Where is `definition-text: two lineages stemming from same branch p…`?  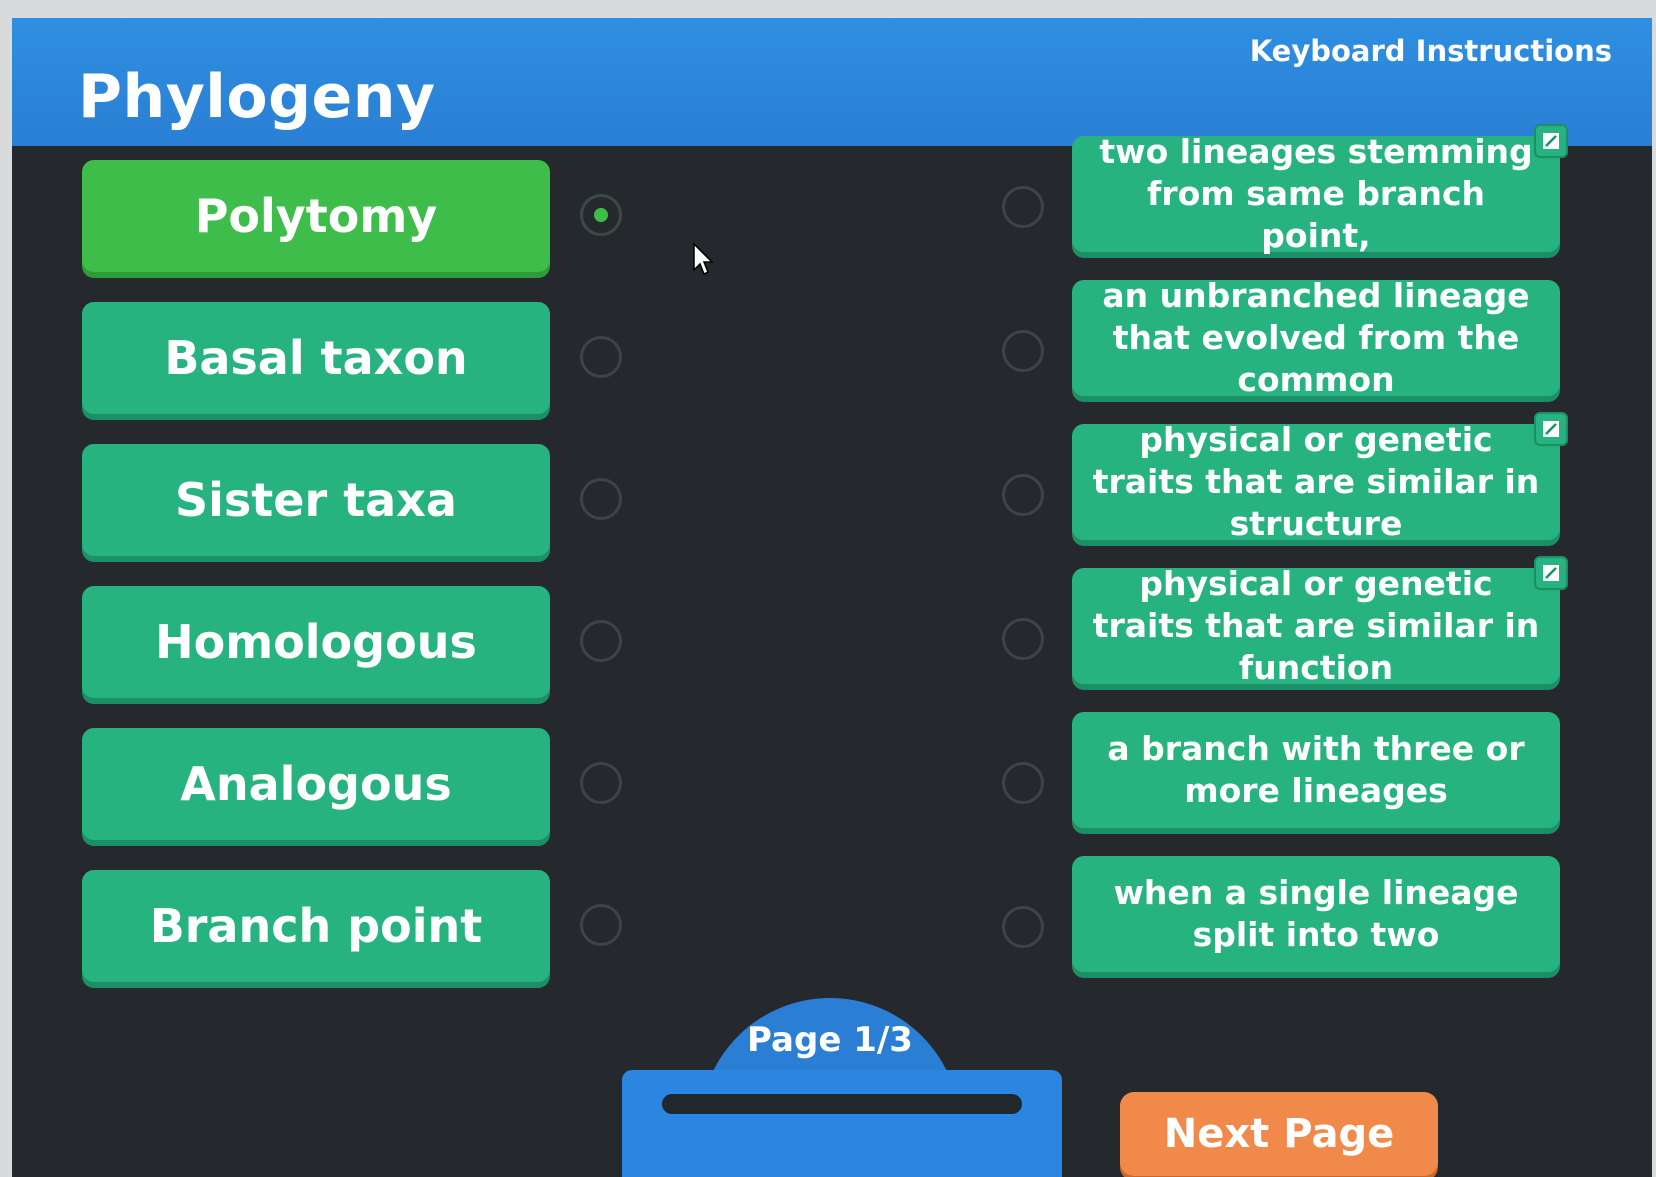 definition-text: two lineages stemming from same branch p… is located at coordinates (1316, 193).